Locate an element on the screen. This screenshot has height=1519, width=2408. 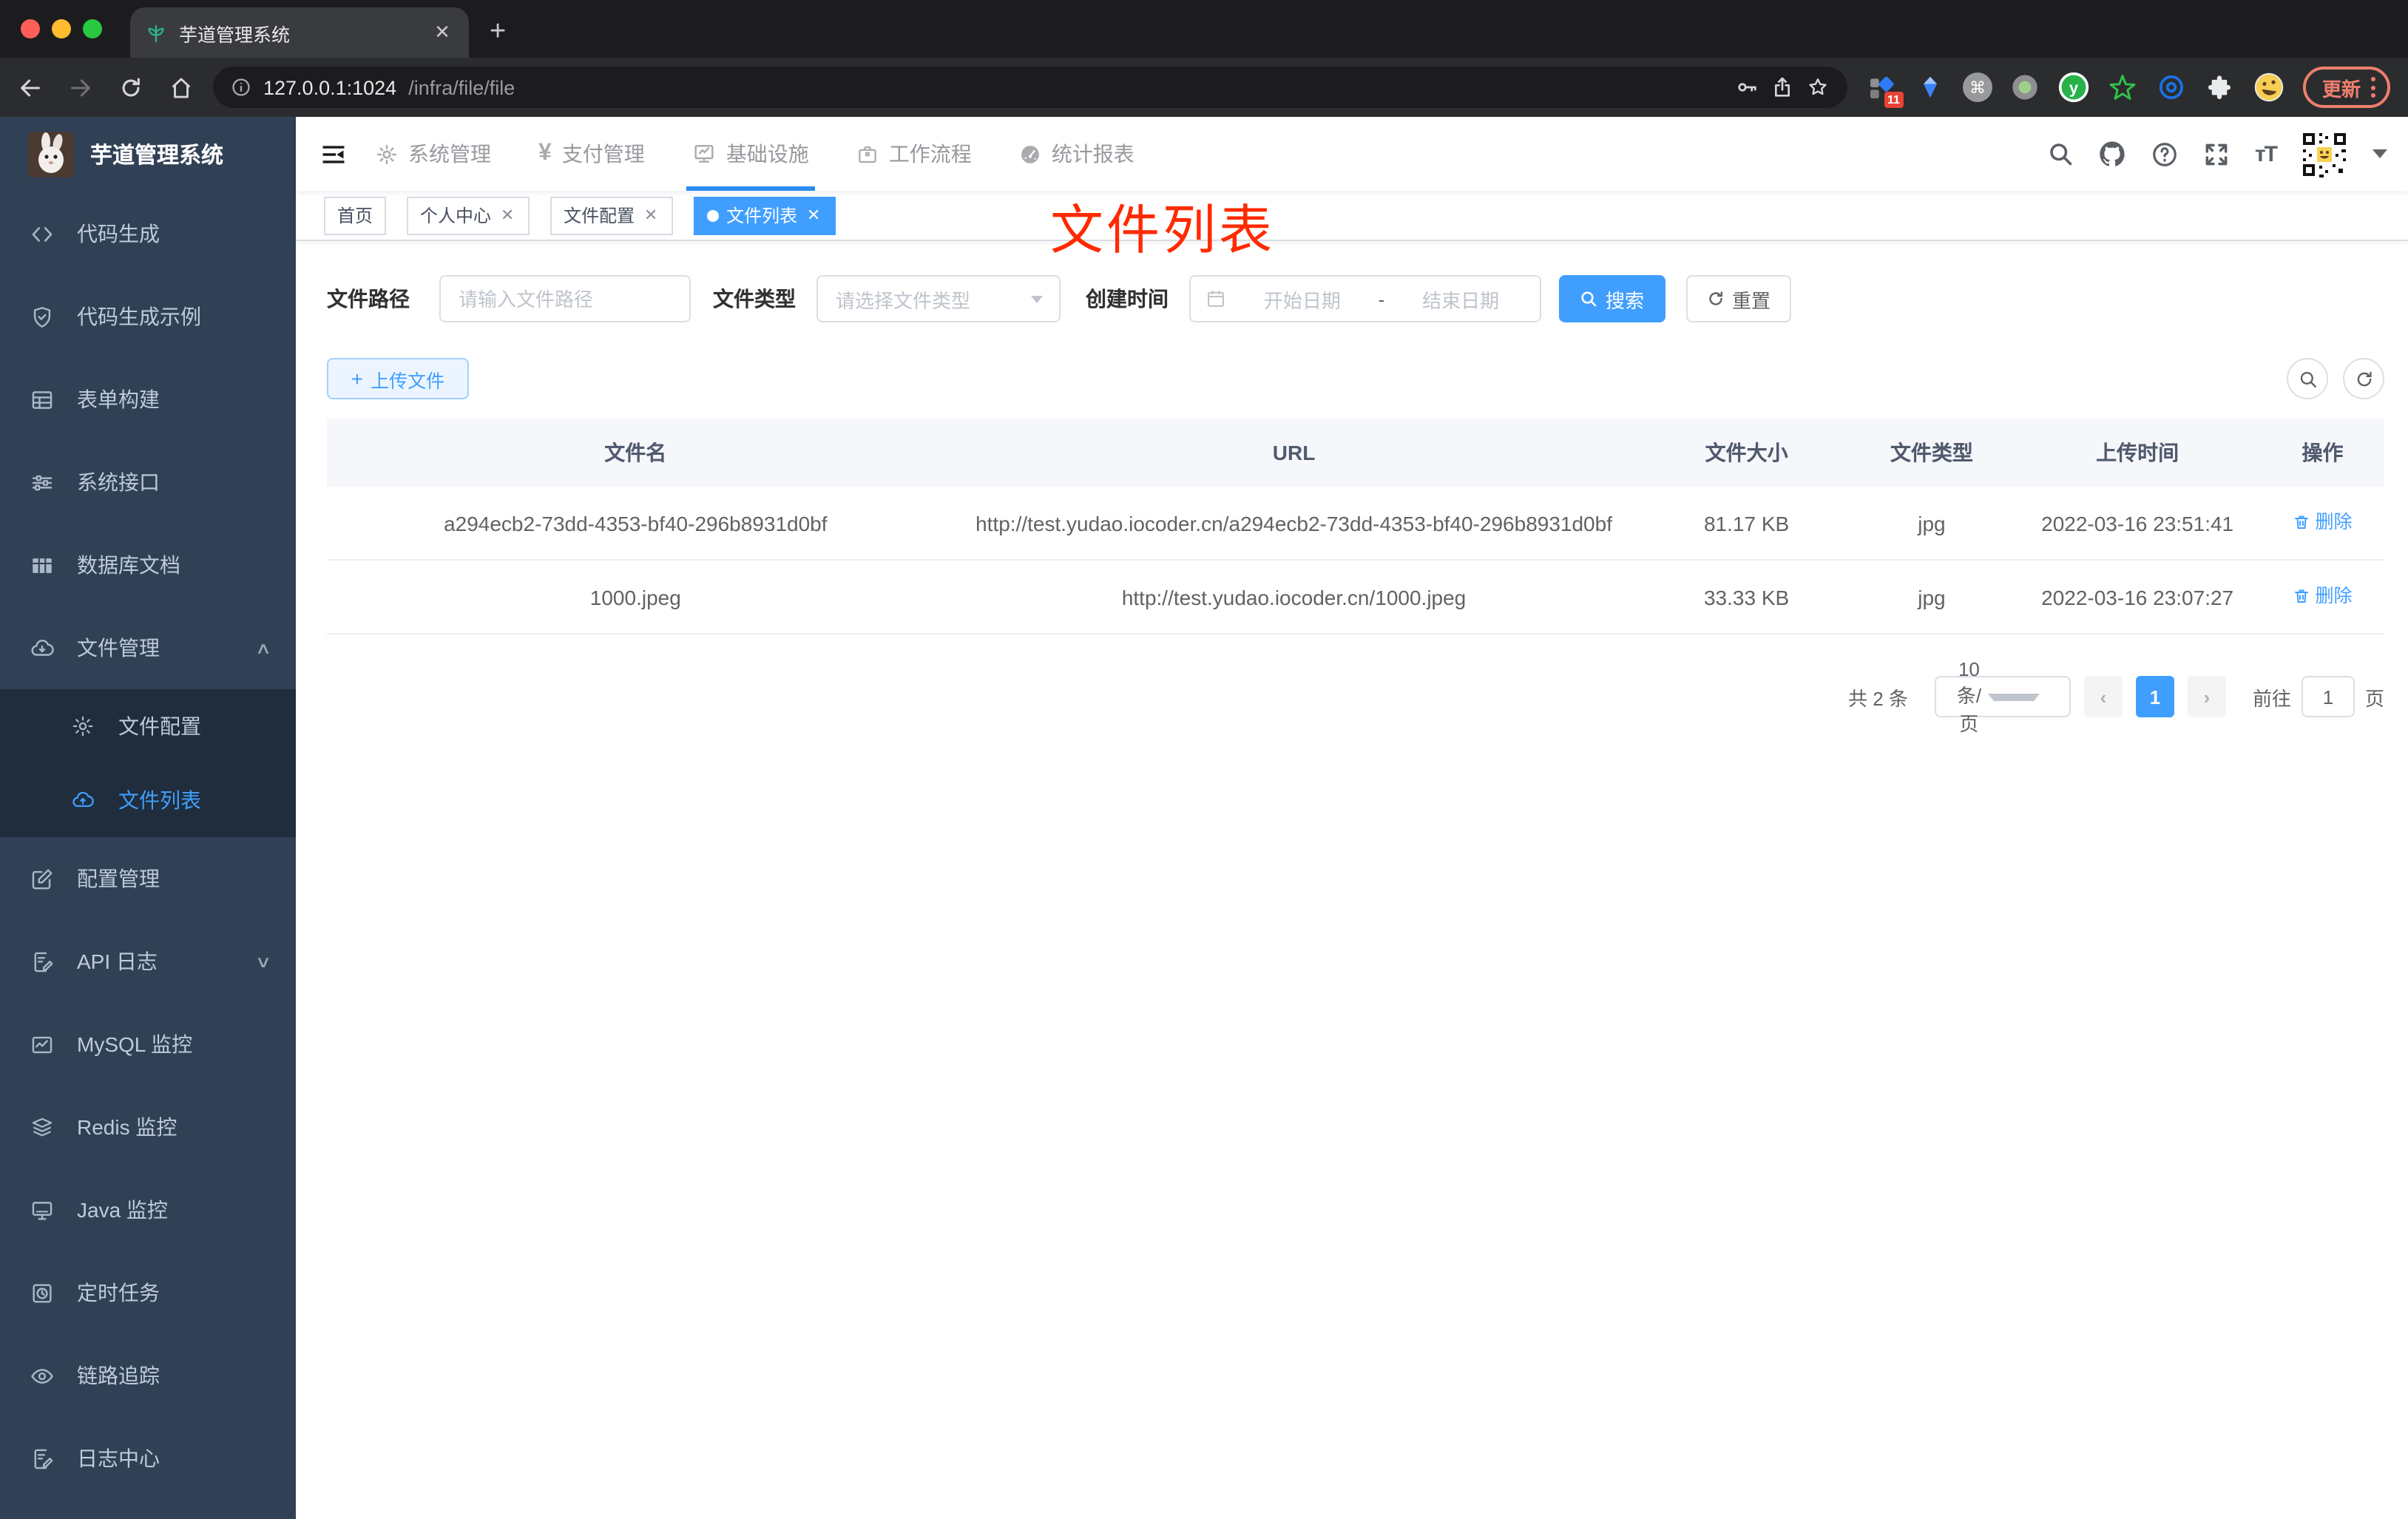
prev-page-button: ‹ is located at coordinates (2103, 696).